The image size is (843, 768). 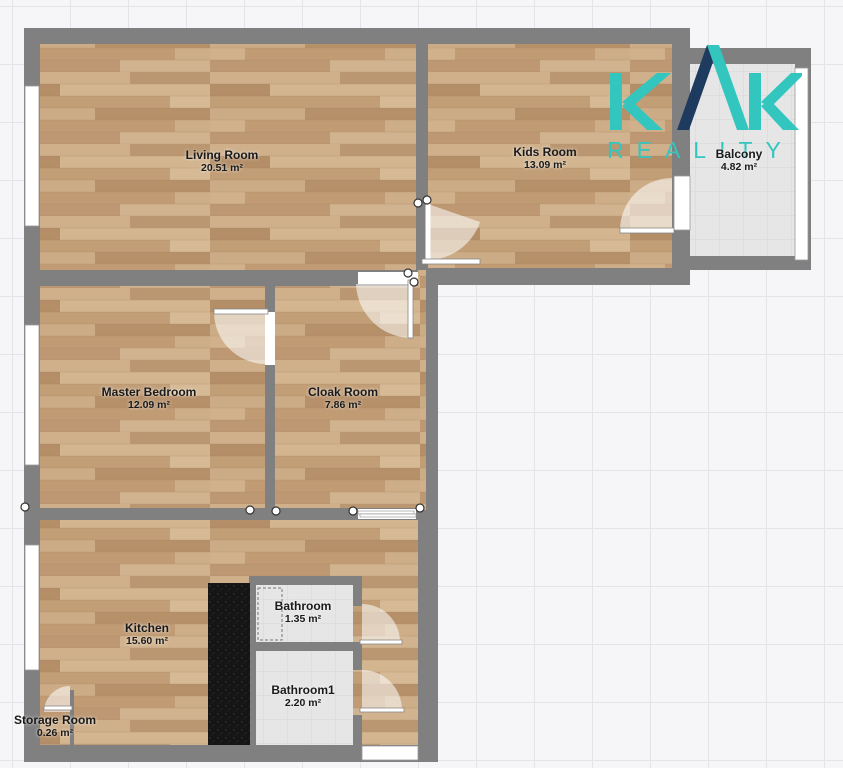 I want to click on label-kids-room: Kids Room 13.09 m², so click(x=544, y=159).